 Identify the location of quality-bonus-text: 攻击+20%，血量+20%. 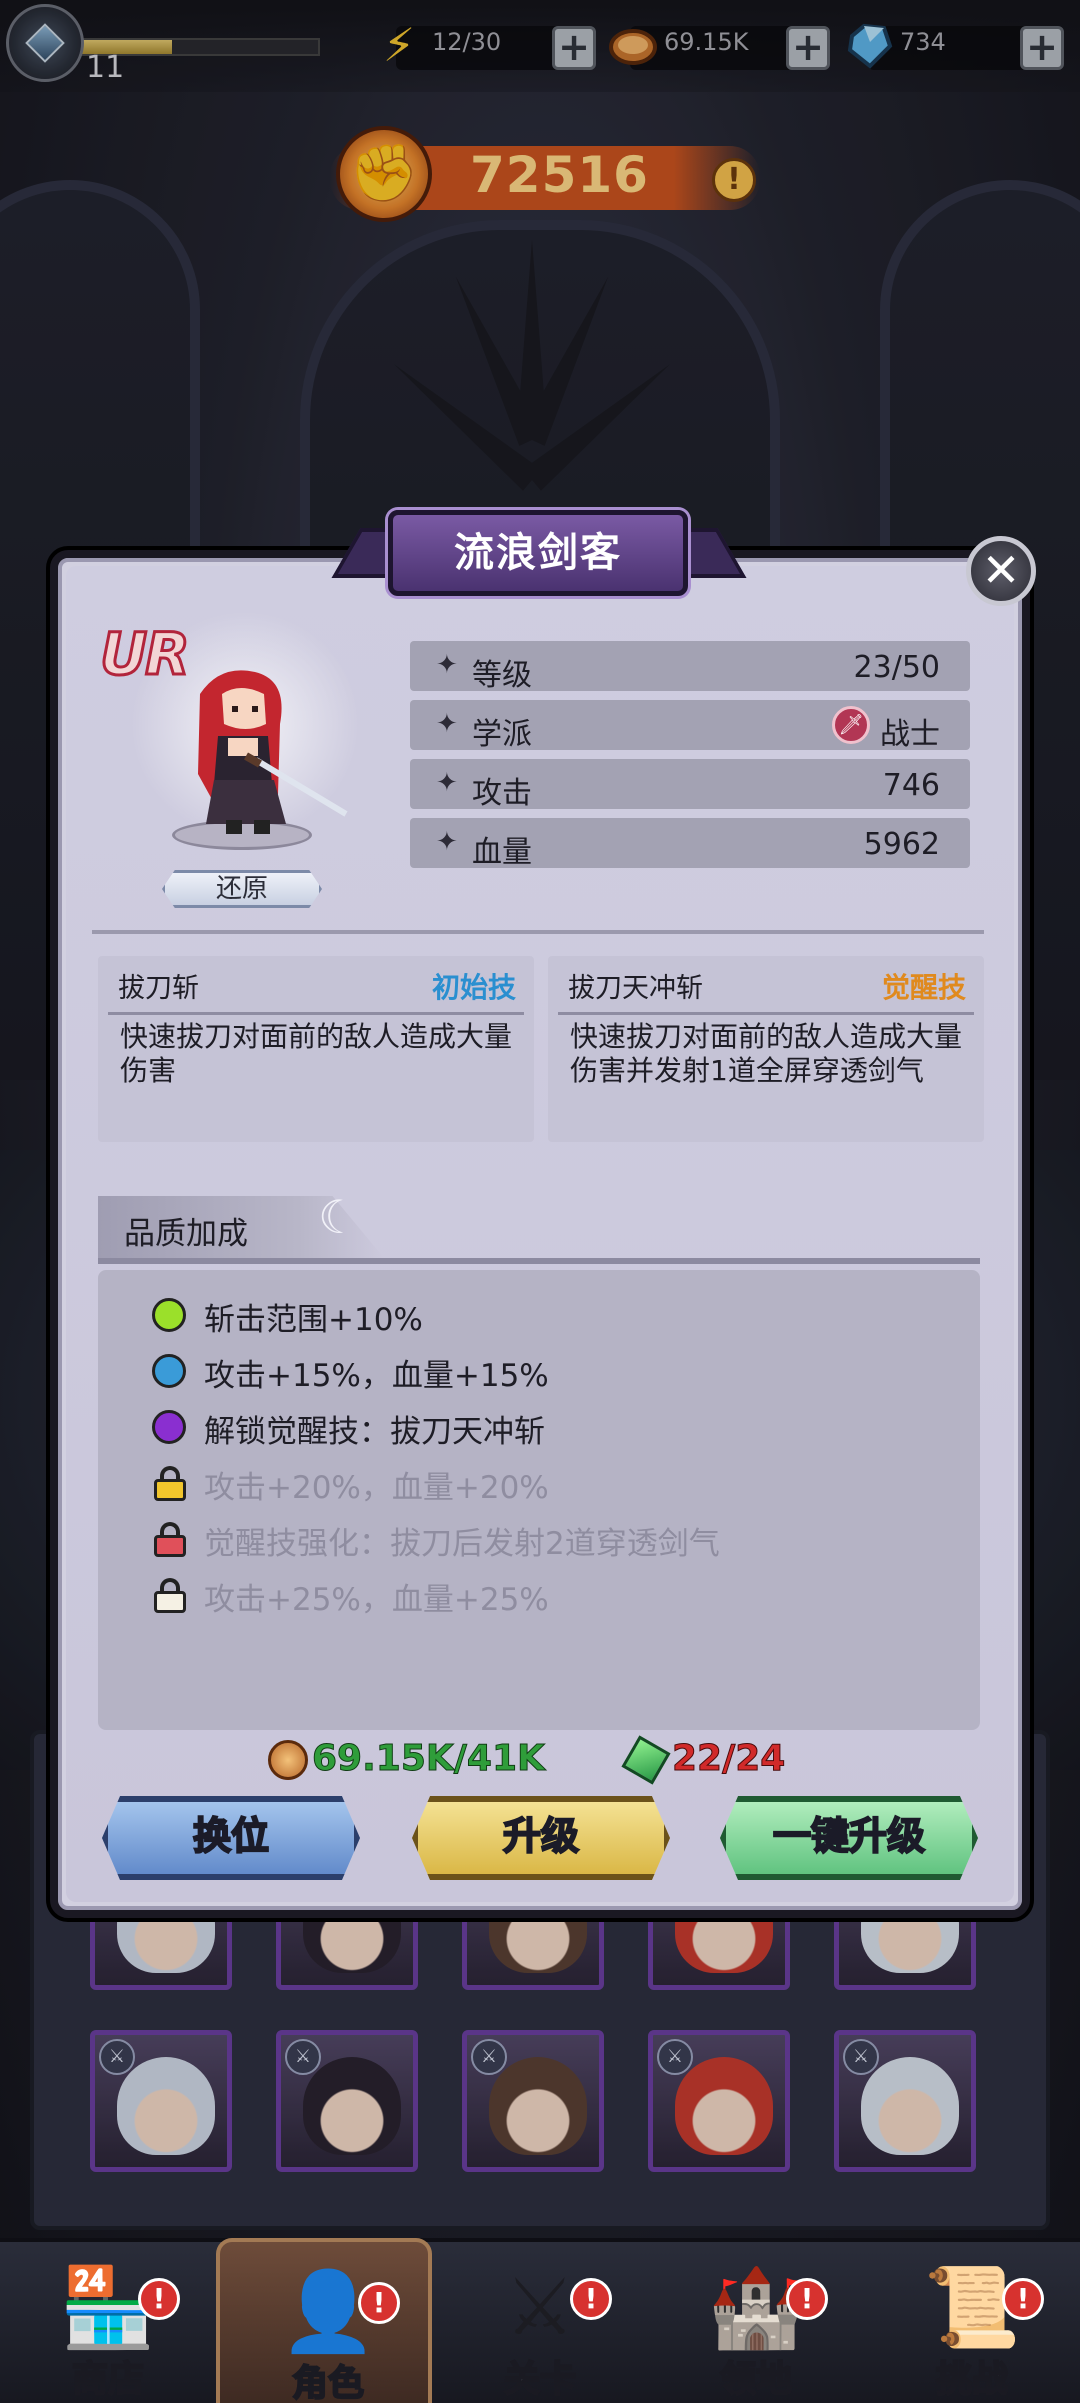
(376, 1488).